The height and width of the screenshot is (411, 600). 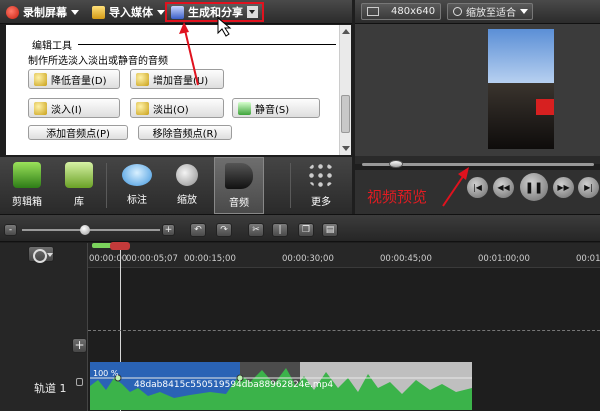 I want to click on add-audio-point-label: 添加音频点(P), so click(x=78, y=134).